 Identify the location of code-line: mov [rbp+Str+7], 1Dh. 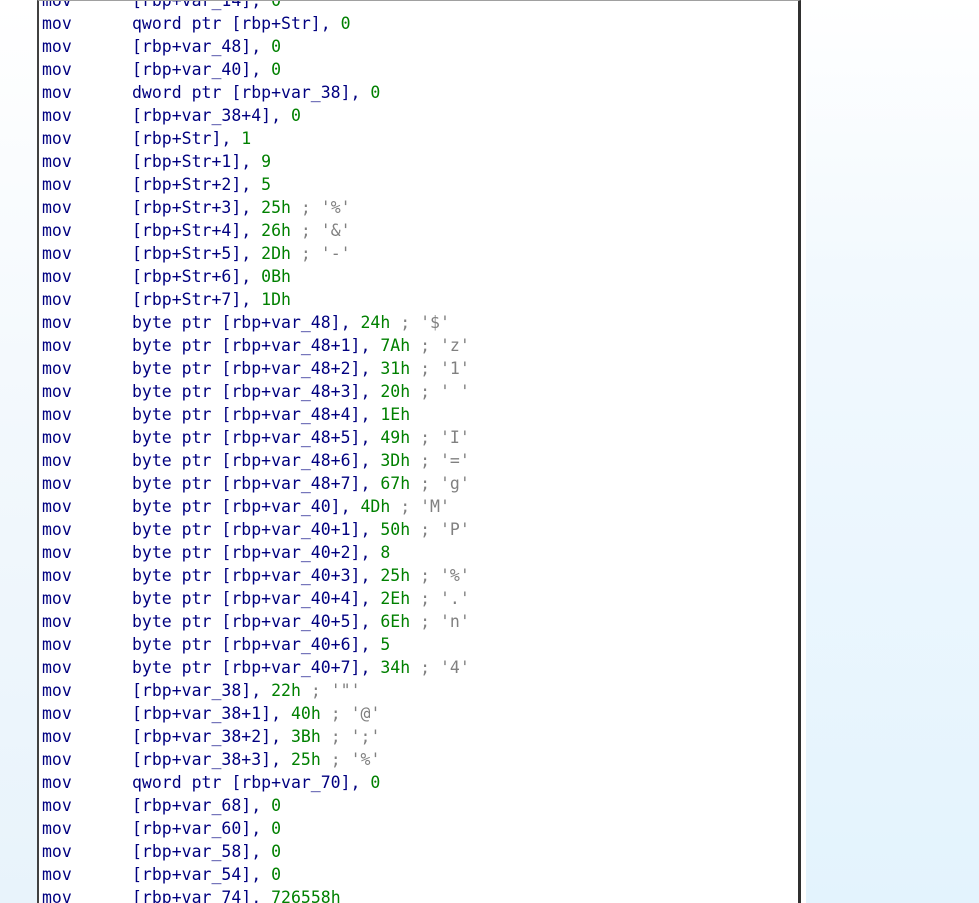
(420, 299).